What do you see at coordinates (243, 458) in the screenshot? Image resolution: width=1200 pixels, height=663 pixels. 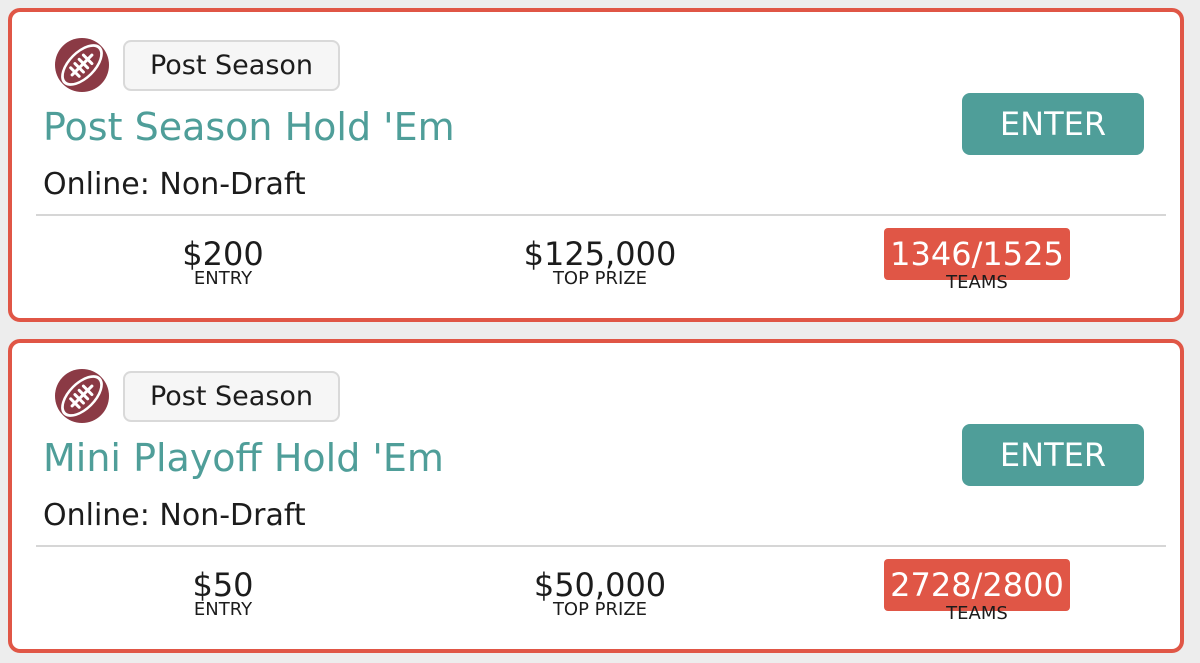 I see `contest-title: Mini Playoff Hold 'Em` at bounding box center [243, 458].